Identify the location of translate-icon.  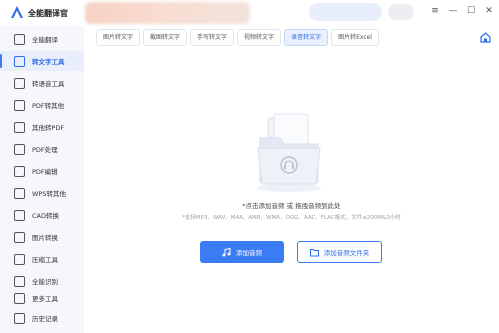
(19, 39).